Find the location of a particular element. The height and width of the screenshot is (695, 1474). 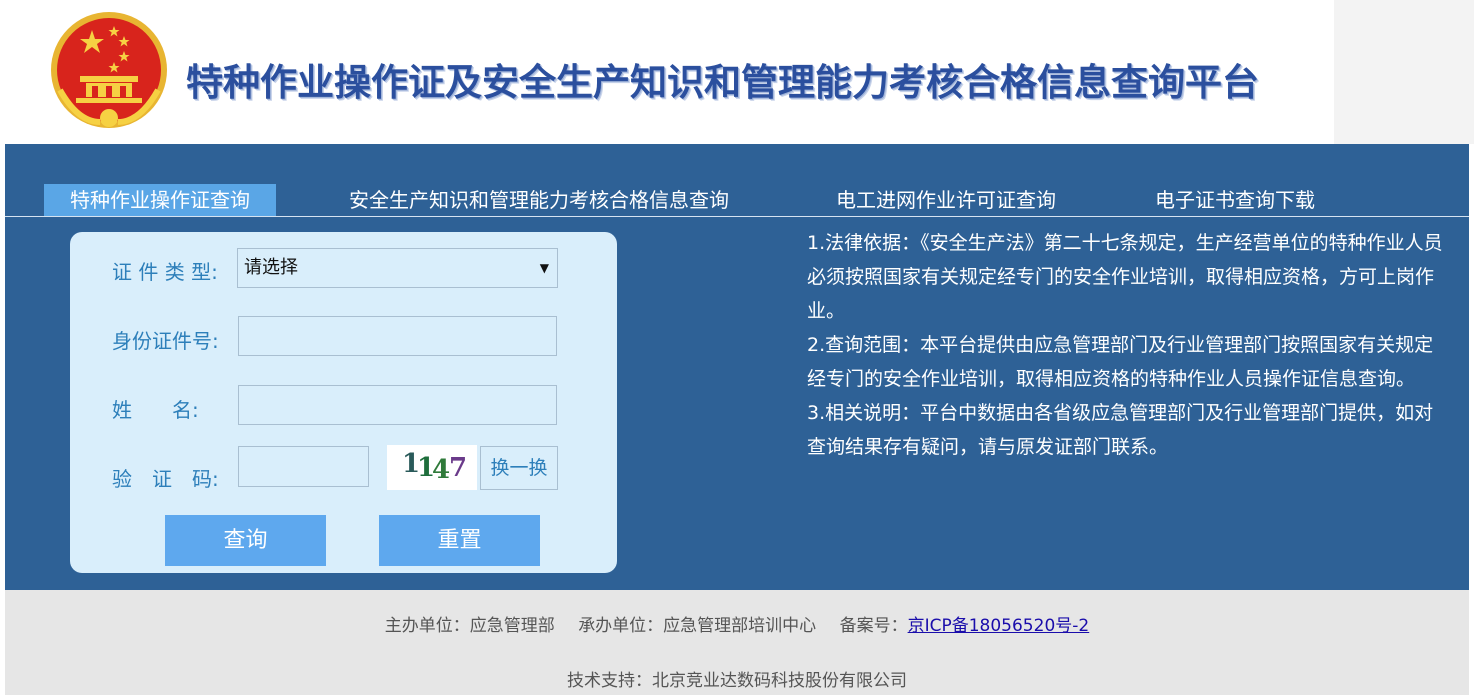

name-label: 姓 名: is located at coordinates (155, 410).